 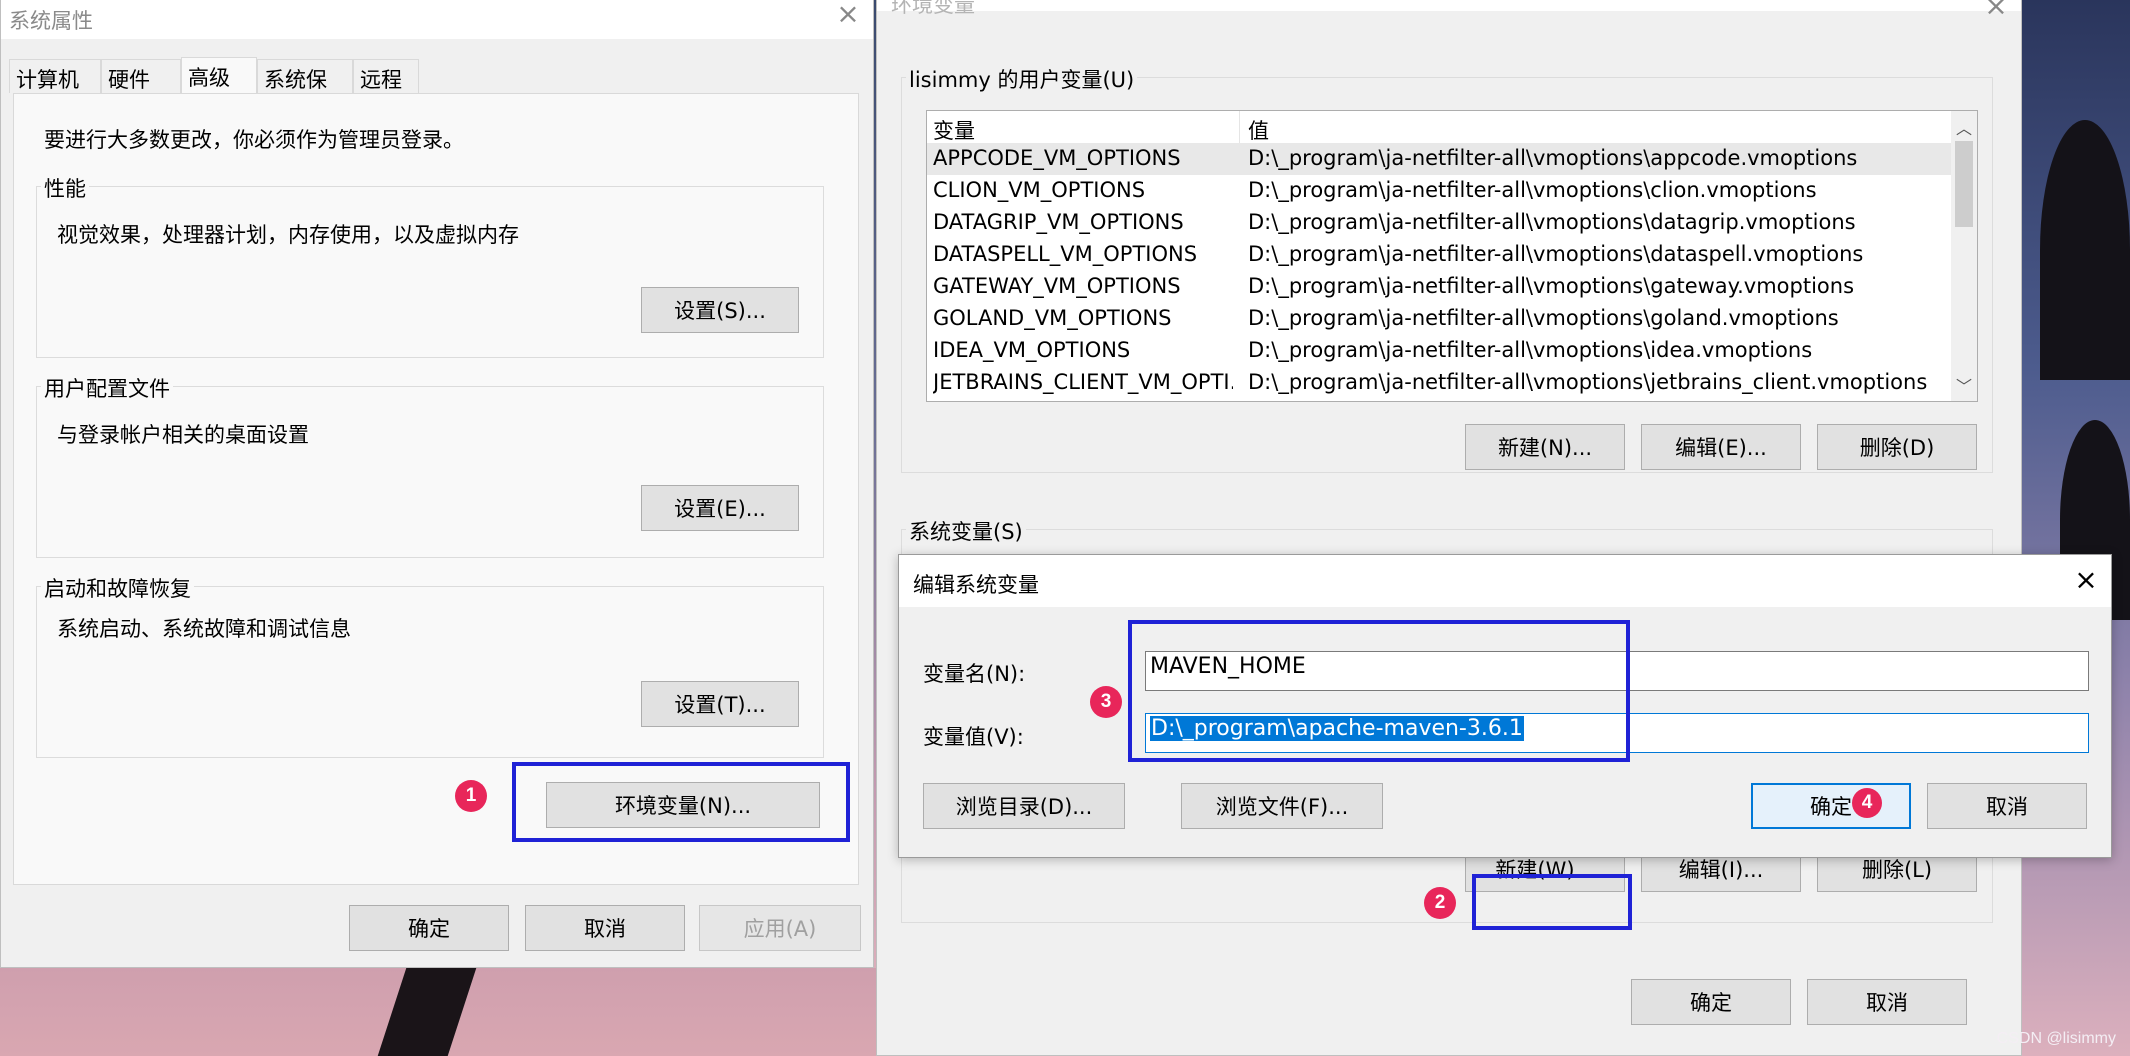 I want to click on title-bar: 系统属性 ×, so click(x=437, y=19).